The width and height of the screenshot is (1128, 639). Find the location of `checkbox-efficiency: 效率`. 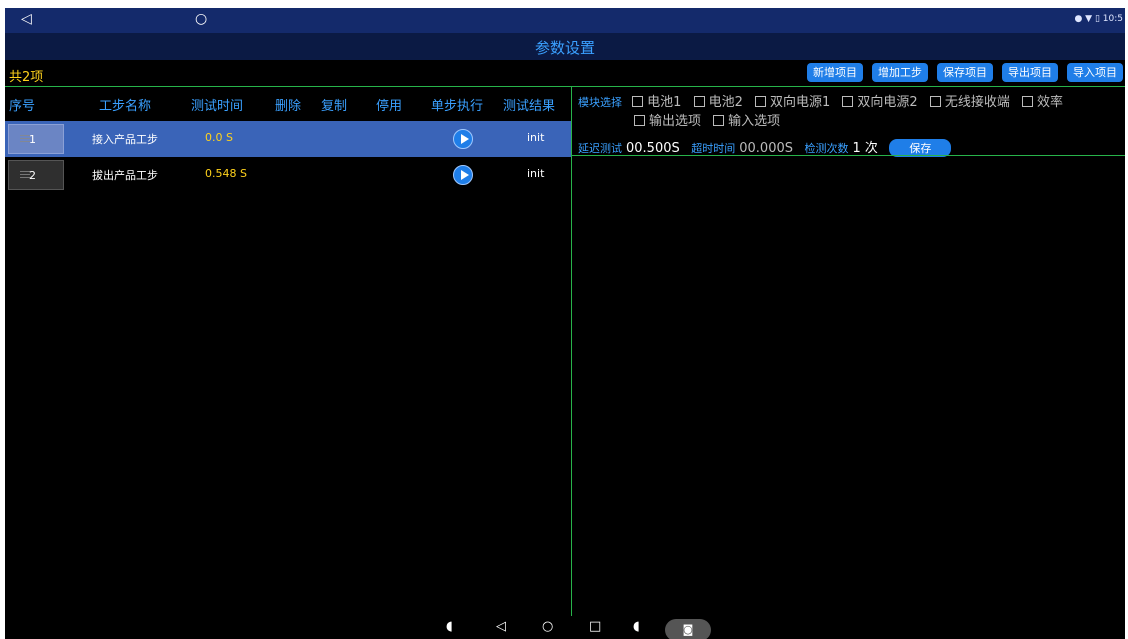

checkbox-efficiency: 效率 is located at coordinates (1042, 102).